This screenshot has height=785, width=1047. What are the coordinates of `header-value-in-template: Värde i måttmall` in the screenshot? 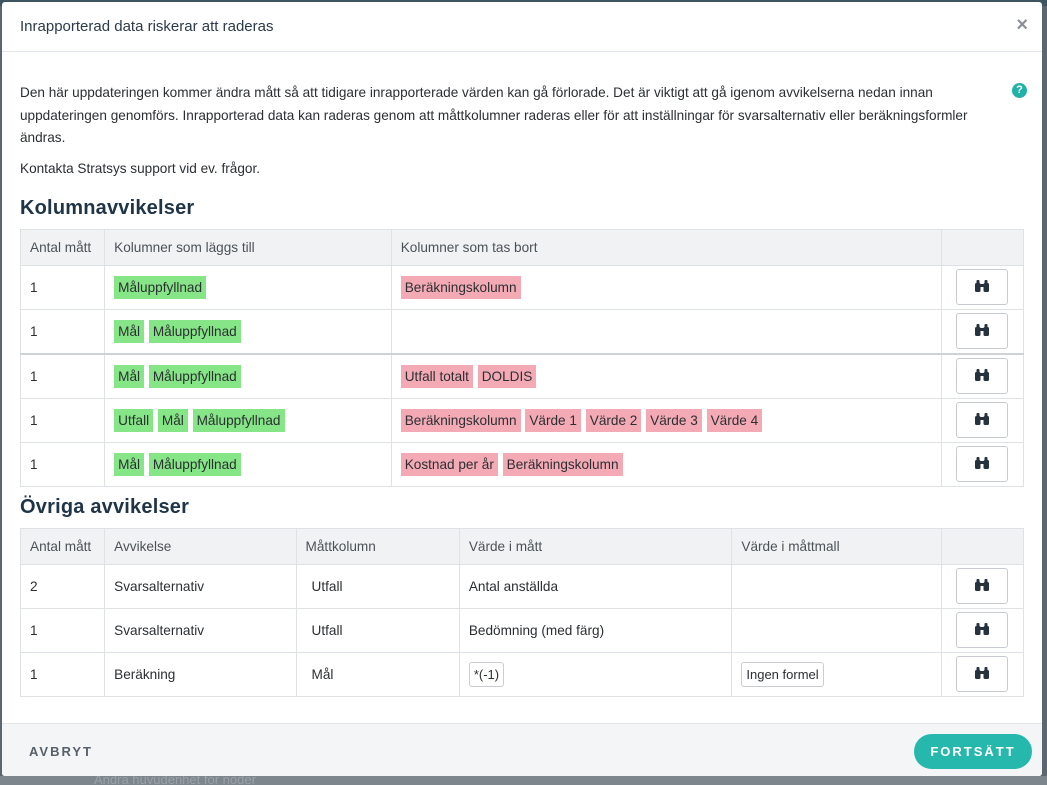 It's located at (836, 546).